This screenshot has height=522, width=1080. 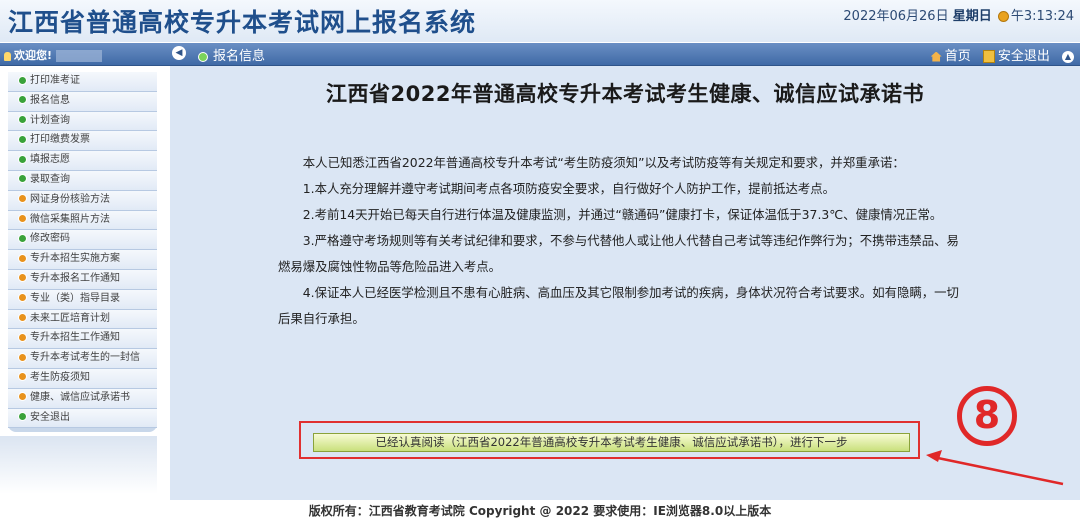 I want to click on annotation-arrow-icon, so click(x=995, y=468).